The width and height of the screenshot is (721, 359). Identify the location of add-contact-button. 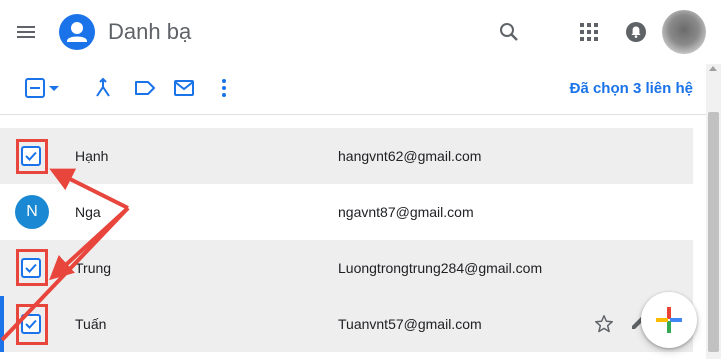
(669, 320).